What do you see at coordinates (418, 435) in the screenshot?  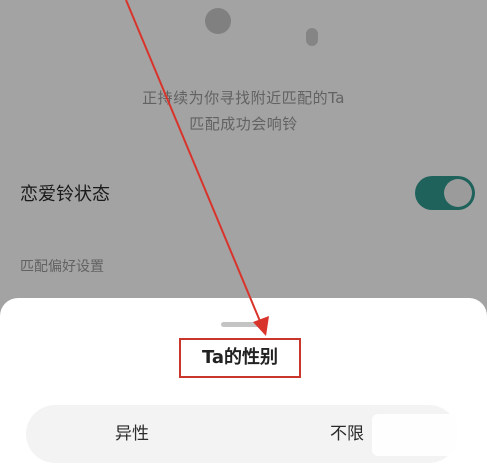 I see `obscured-area` at bounding box center [418, 435].